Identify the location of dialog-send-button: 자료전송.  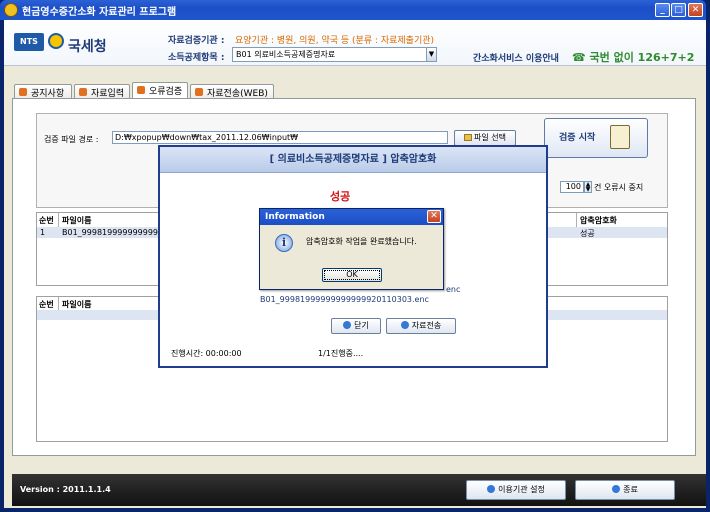
(421, 326).